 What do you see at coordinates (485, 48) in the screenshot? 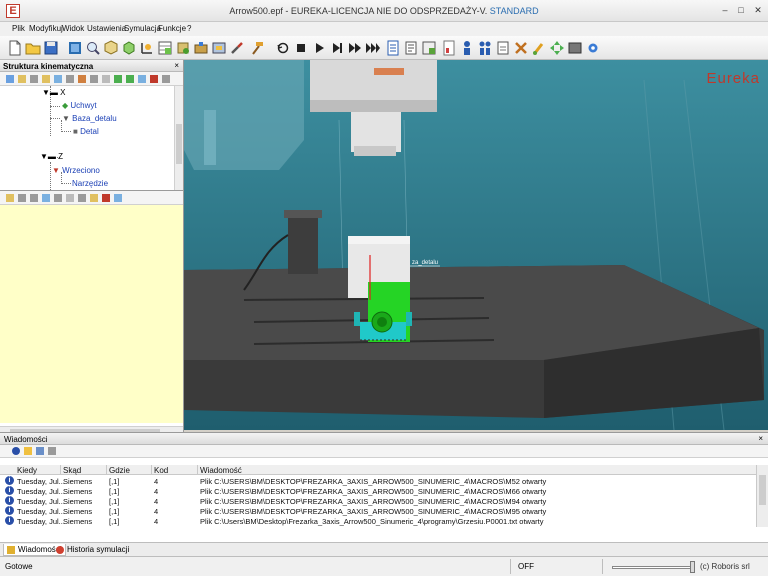
I see `people-icon` at bounding box center [485, 48].